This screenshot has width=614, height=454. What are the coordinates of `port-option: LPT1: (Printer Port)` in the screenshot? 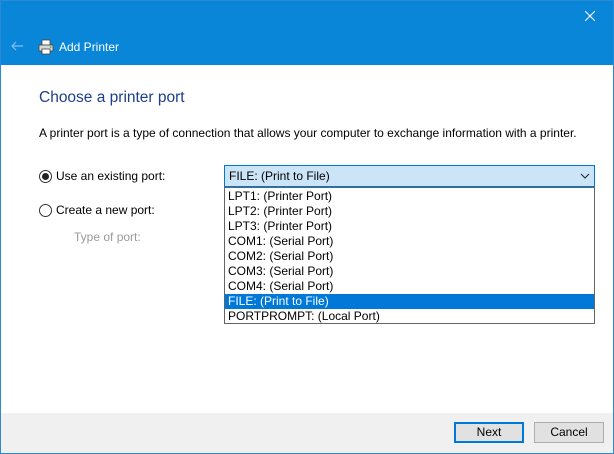 It's located at (409, 196).